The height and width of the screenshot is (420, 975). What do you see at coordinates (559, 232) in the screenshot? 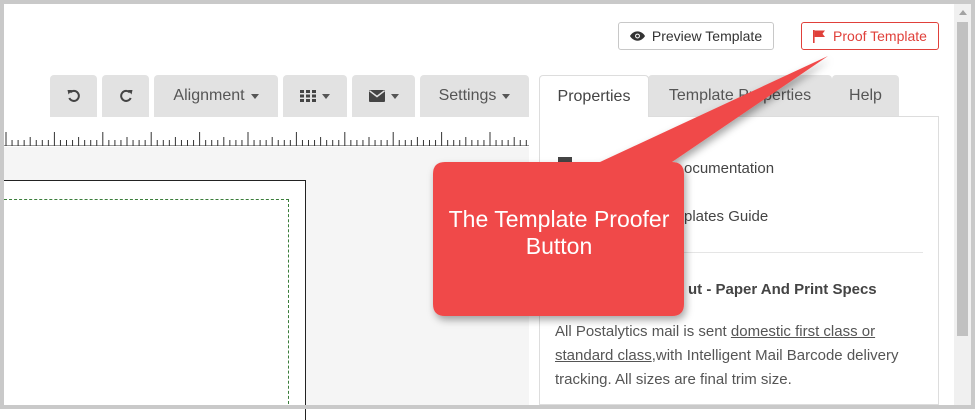
I see `callout-text: The Template Proofer Button` at bounding box center [559, 232].